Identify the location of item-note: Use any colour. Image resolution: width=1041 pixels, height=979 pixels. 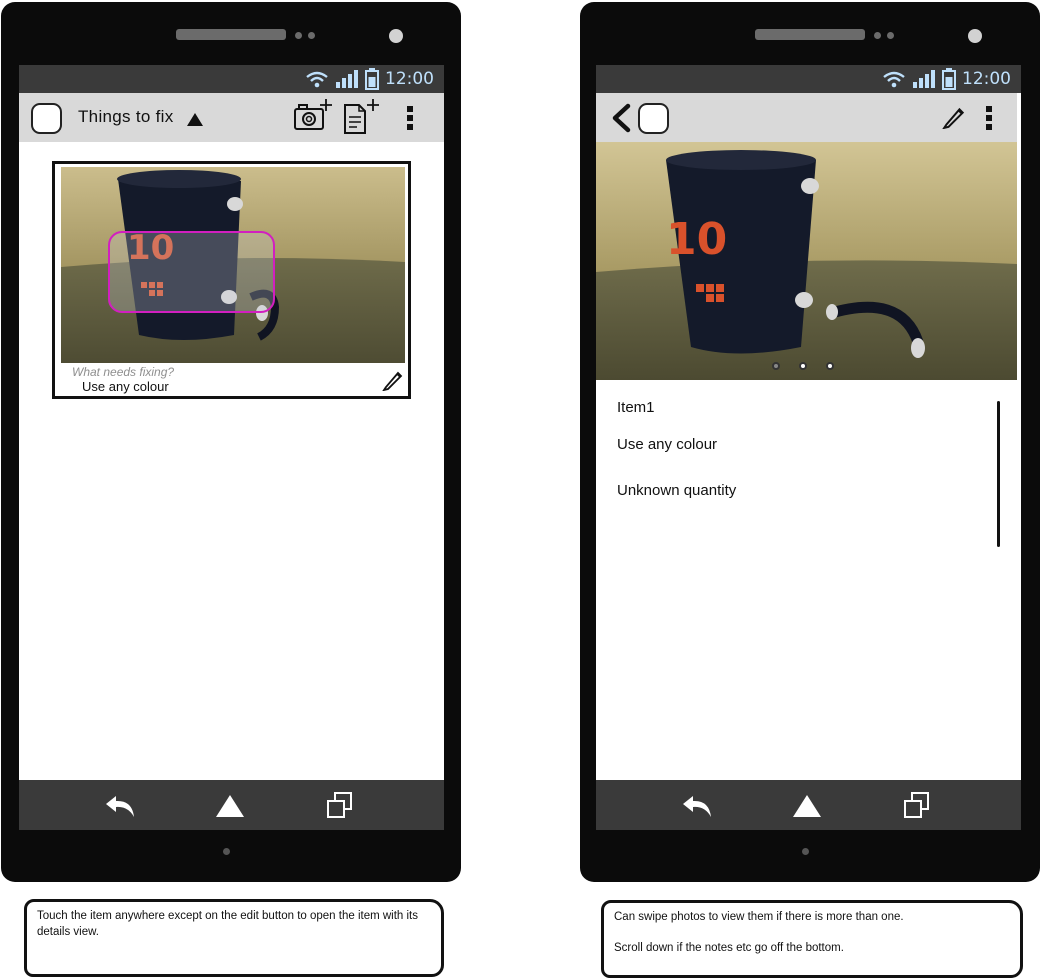
(667, 444).